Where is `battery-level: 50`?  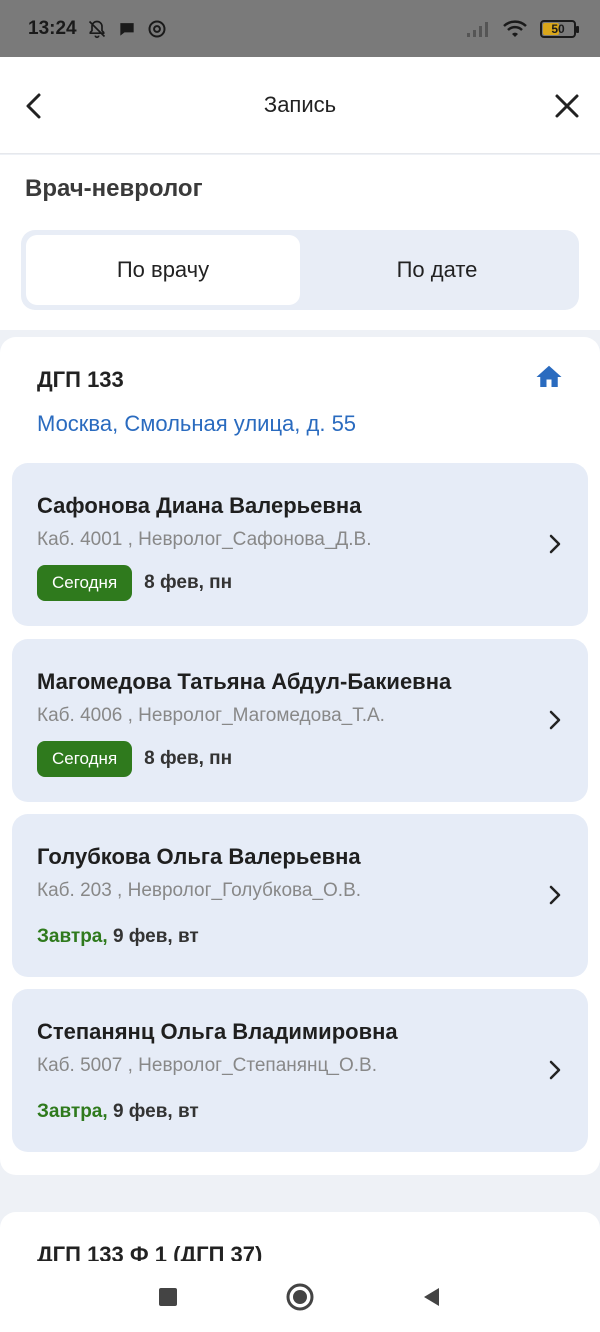
battery-level: 50 is located at coordinates (558, 28).